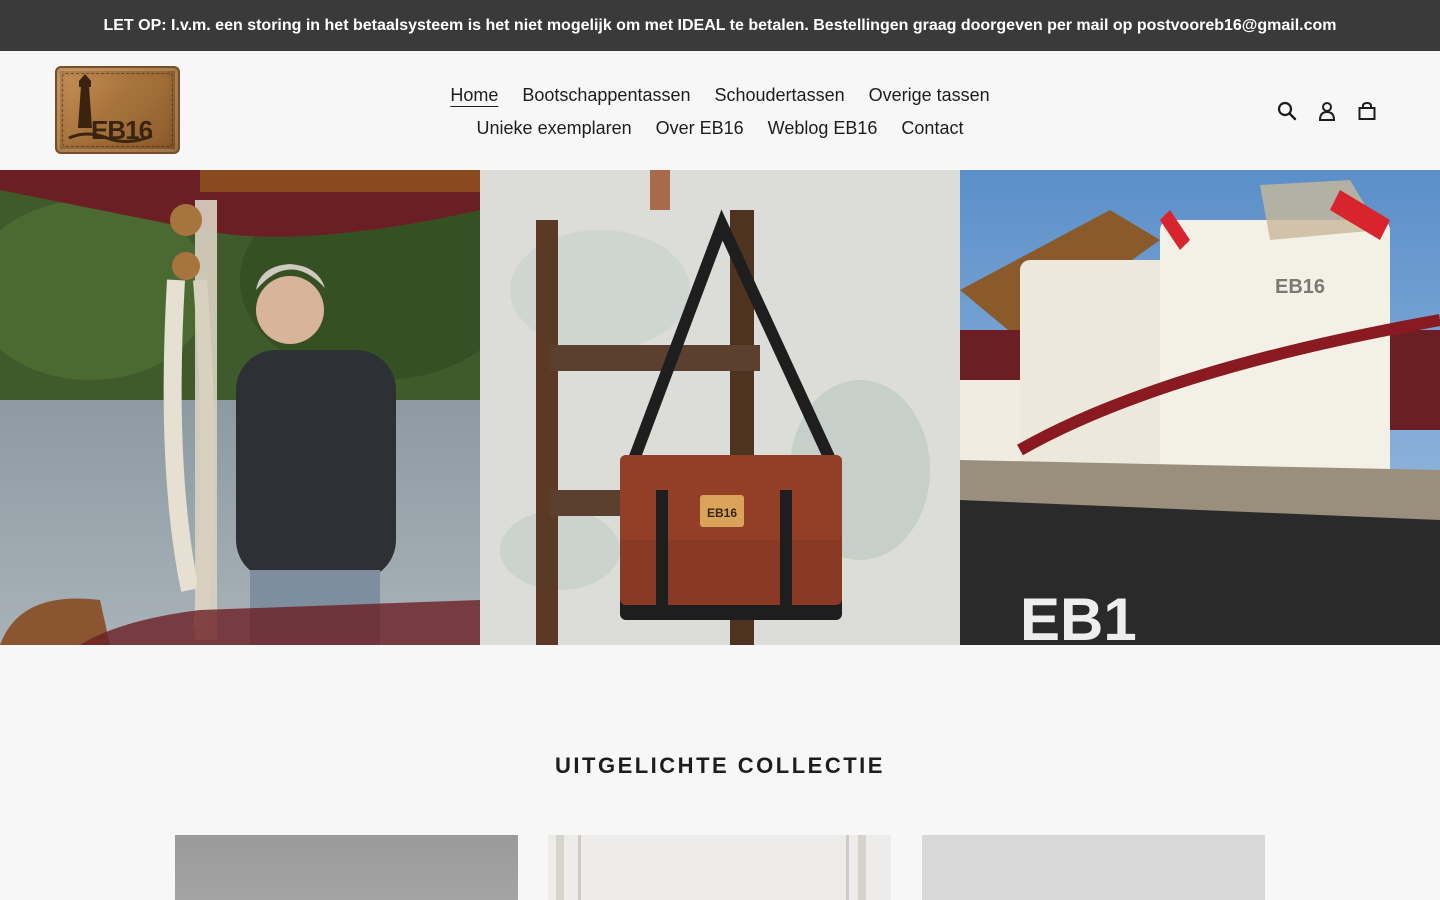 Image resolution: width=1440 pixels, height=900 pixels. I want to click on nav-item-overige-tassen: Overige tassen, so click(929, 95).